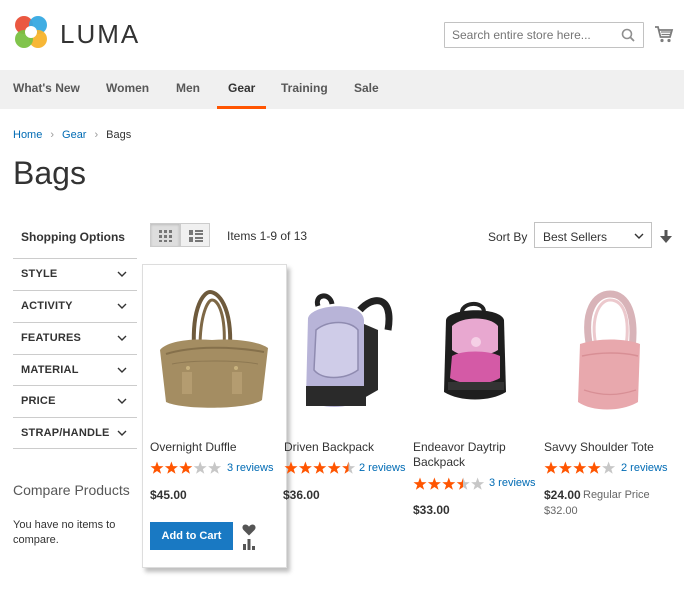 Image resolution: width=684 pixels, height=595 pixels. I want to click on search-box, so click(544, 35).